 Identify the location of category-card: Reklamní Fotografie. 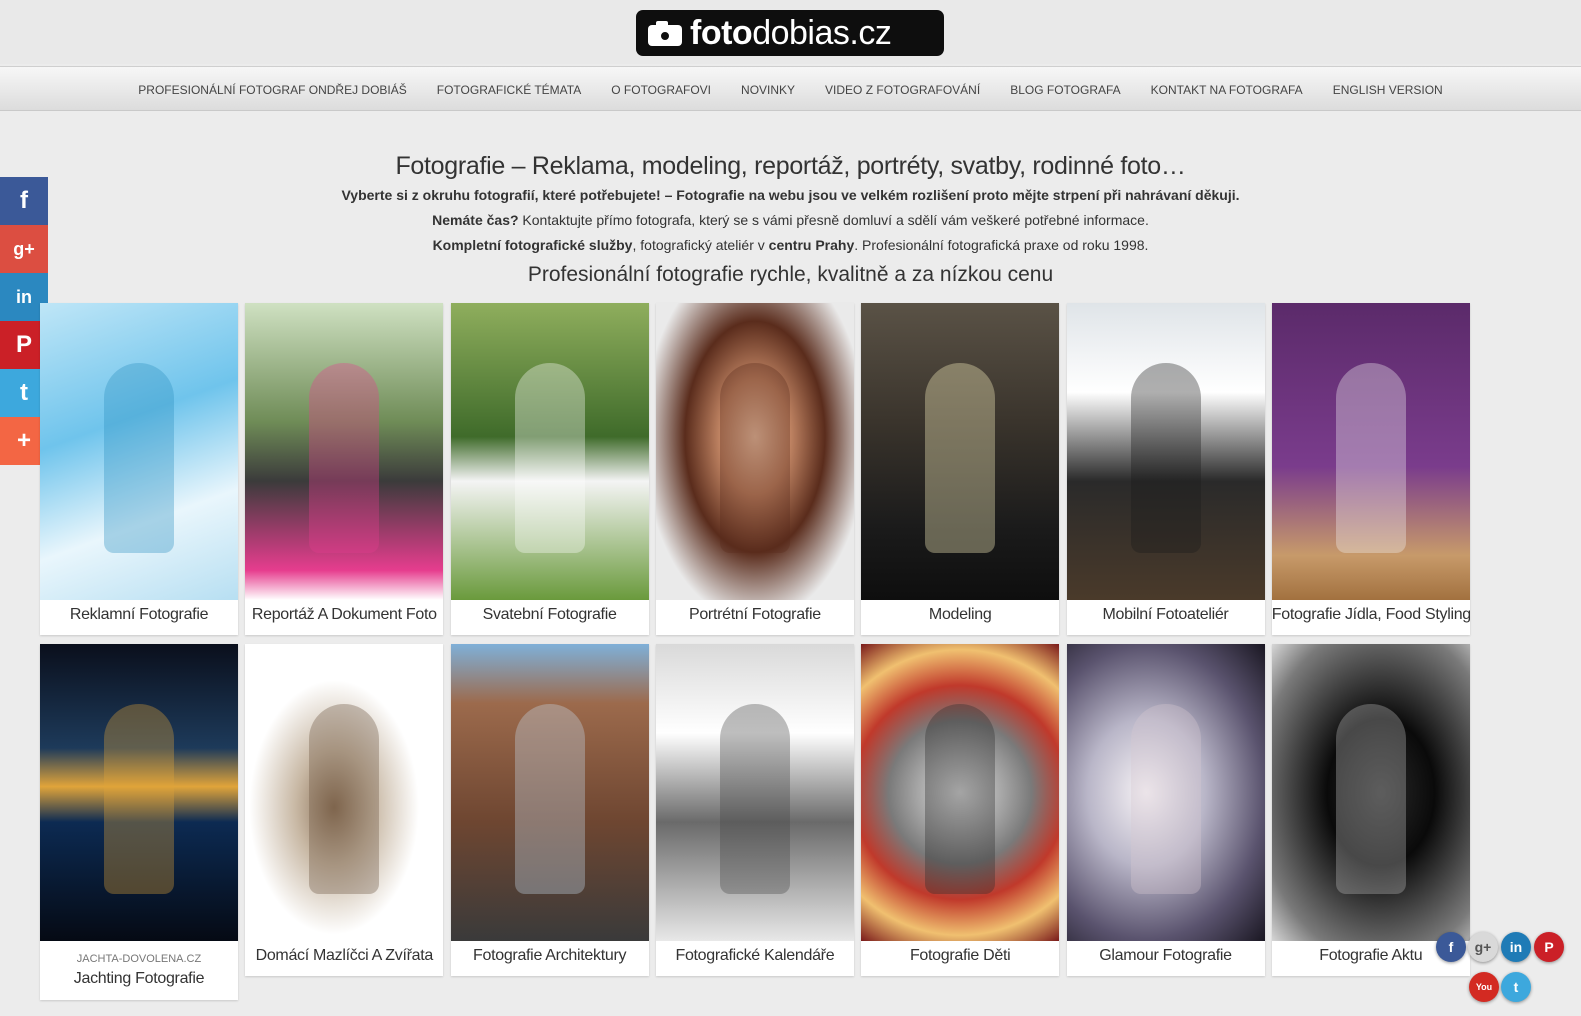
(139, 469).